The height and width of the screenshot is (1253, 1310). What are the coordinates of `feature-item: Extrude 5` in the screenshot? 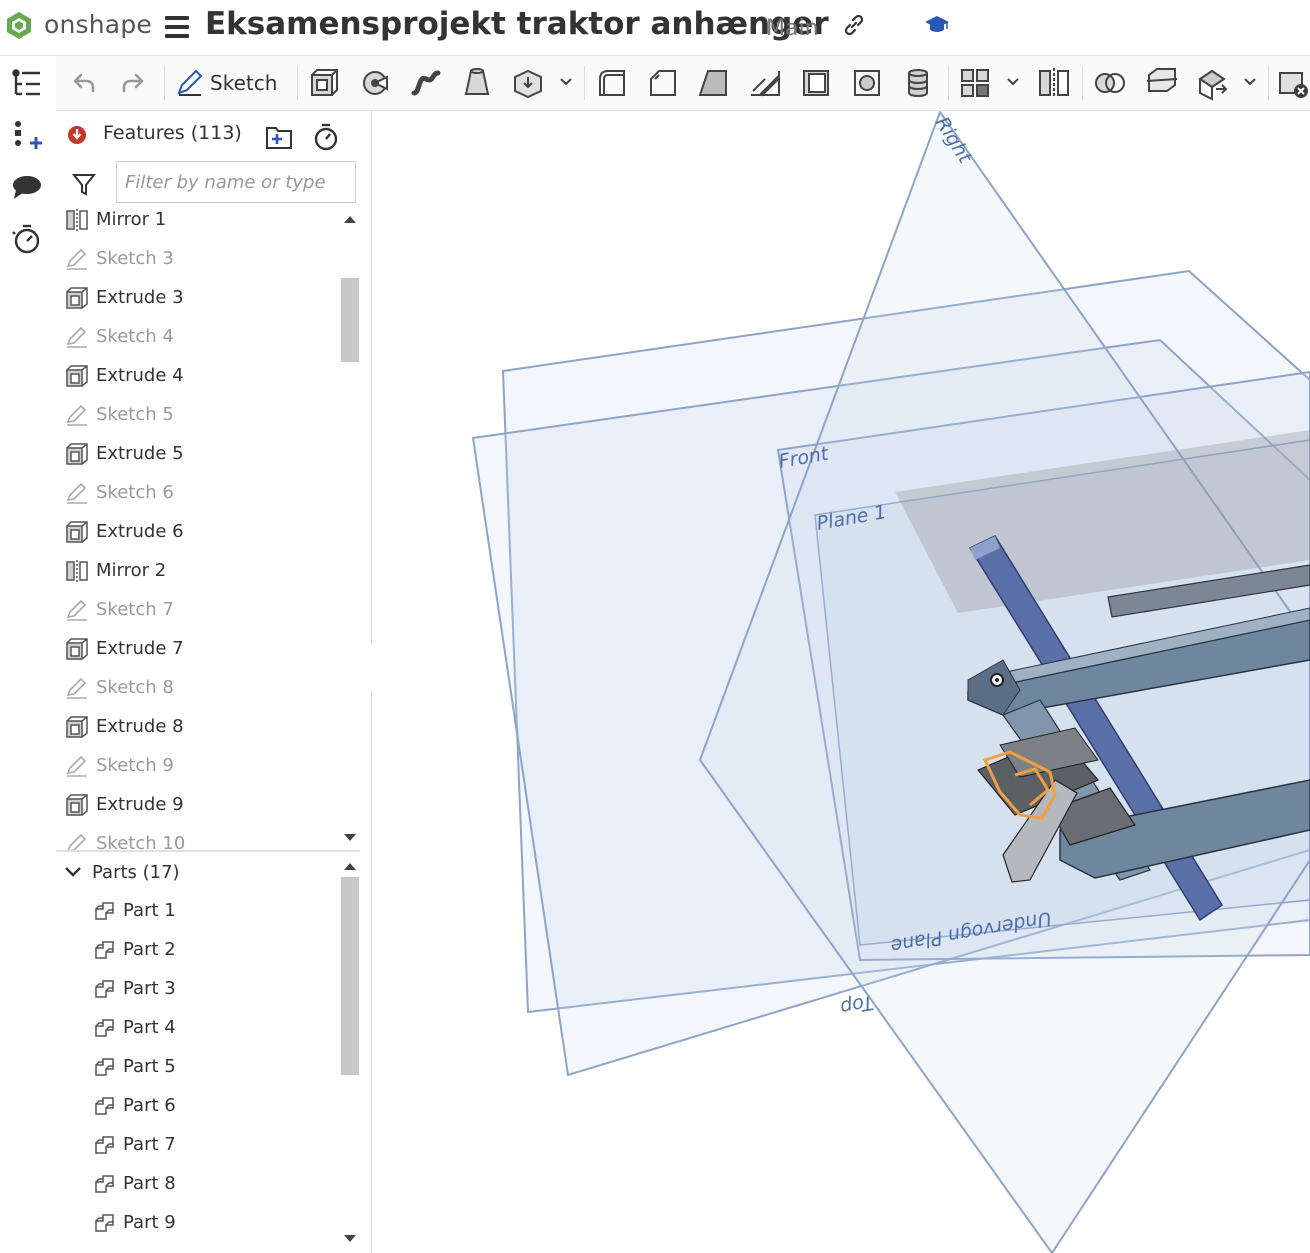 It's located at (197, 453).